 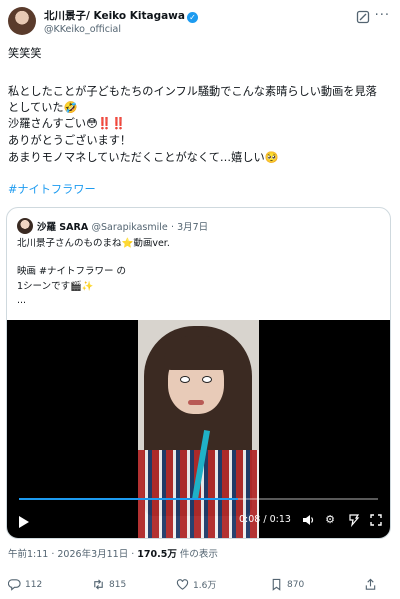 I want to click on bookmark-button: 870, so click(x=287, y=584).